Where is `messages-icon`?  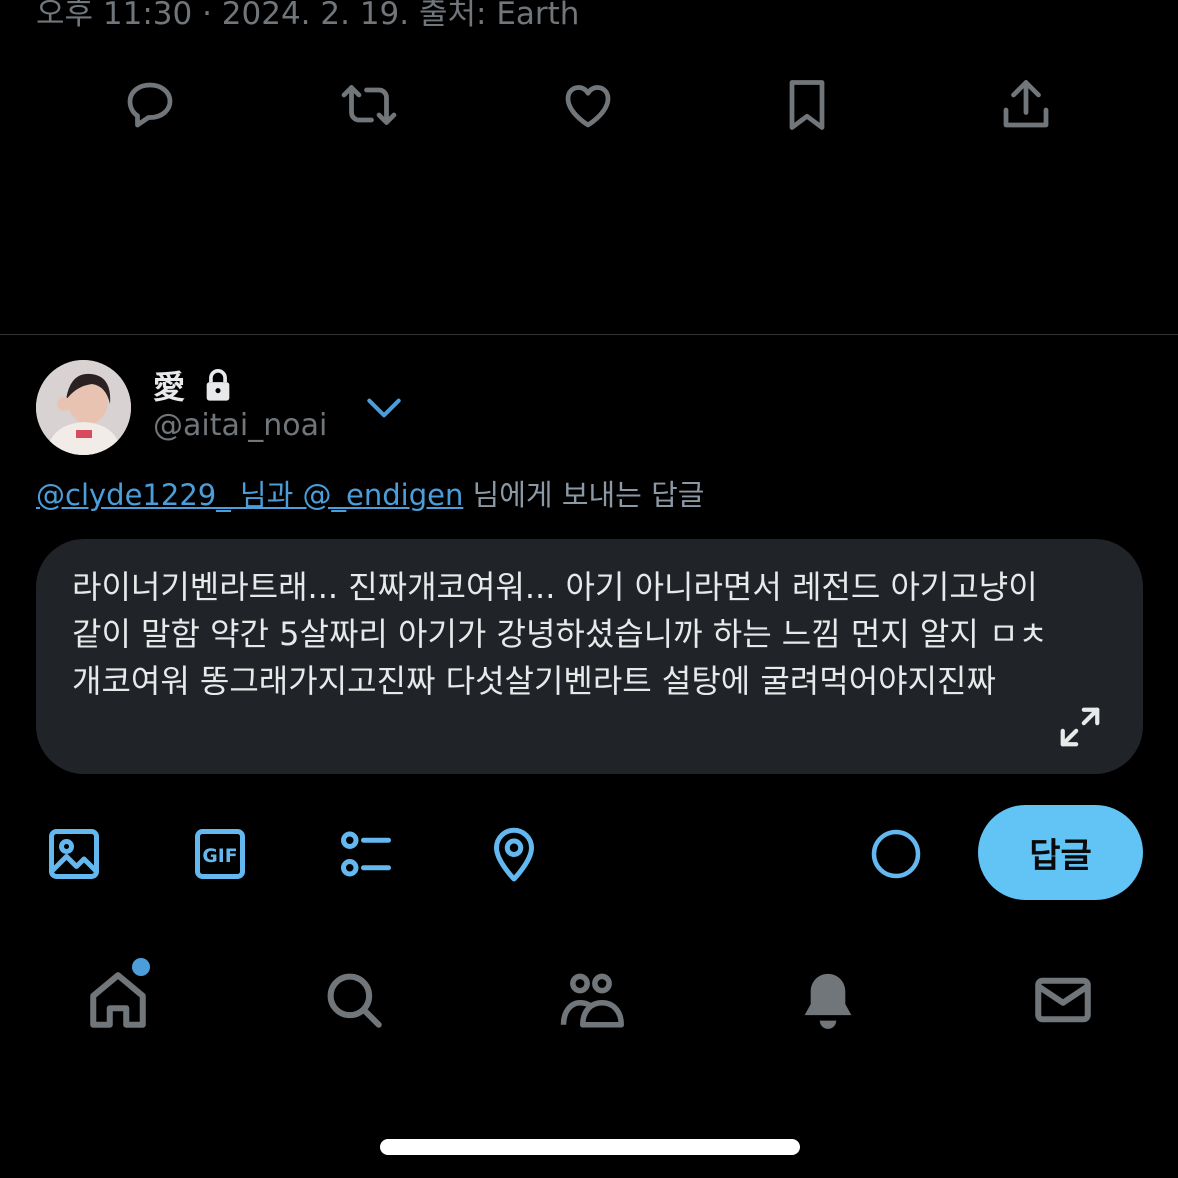 messages-icon is located at coordinates (1063, 1000).